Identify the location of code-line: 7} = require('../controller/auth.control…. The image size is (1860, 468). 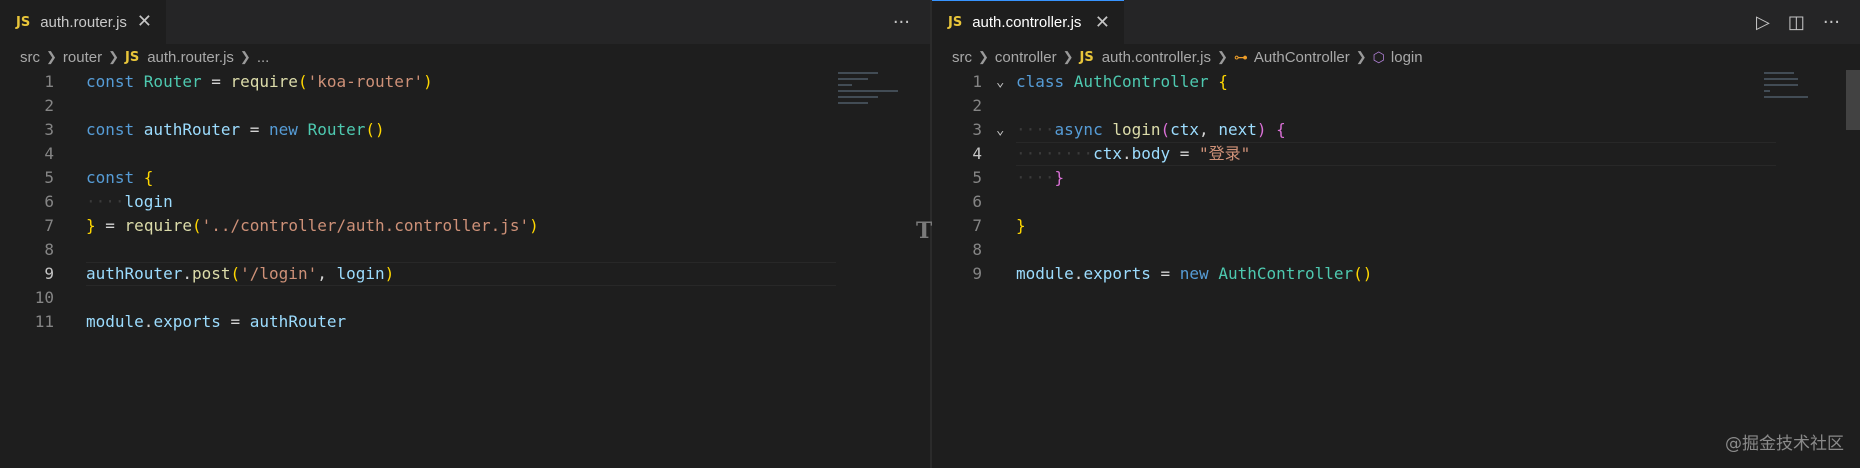
(465, 226).